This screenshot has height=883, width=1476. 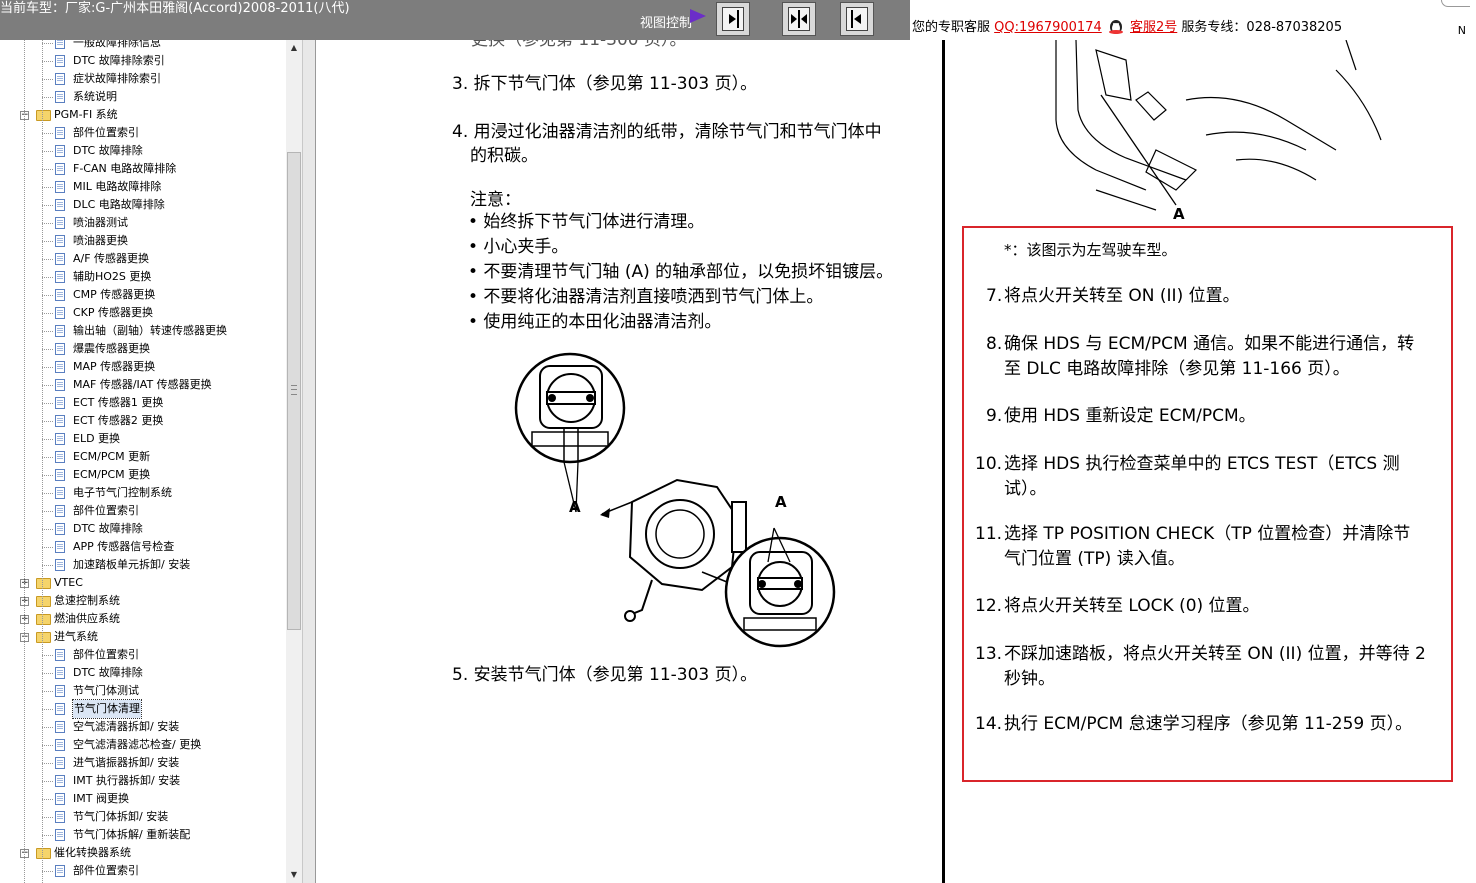 What do you see at coordinates (605, 675) in the screenshot?
I see `step-5: 5. 安装节气门体（参见第 11-303 页）。` at bounding box center [605, 675].